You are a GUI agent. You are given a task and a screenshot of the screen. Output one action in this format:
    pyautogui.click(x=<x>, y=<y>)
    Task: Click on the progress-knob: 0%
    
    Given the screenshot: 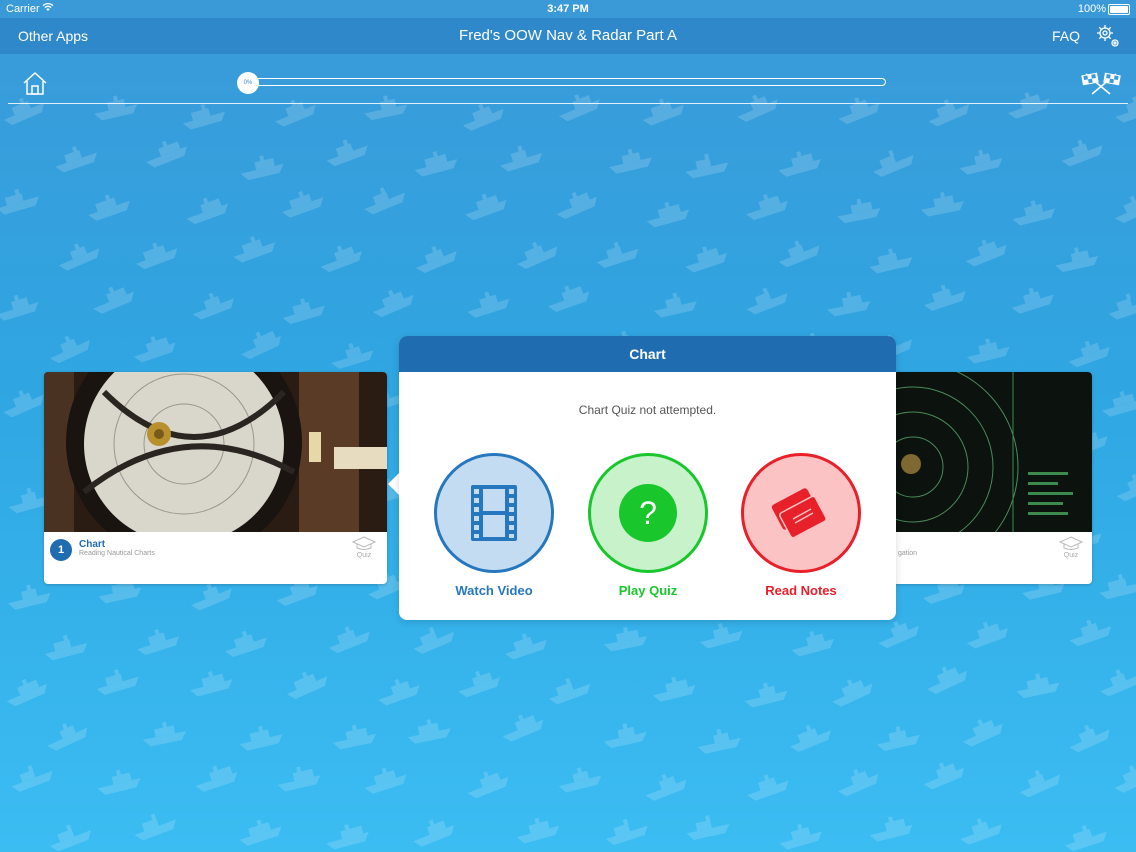 What is the action you would take?
    pyautogui.click(x=248, y=83)
    